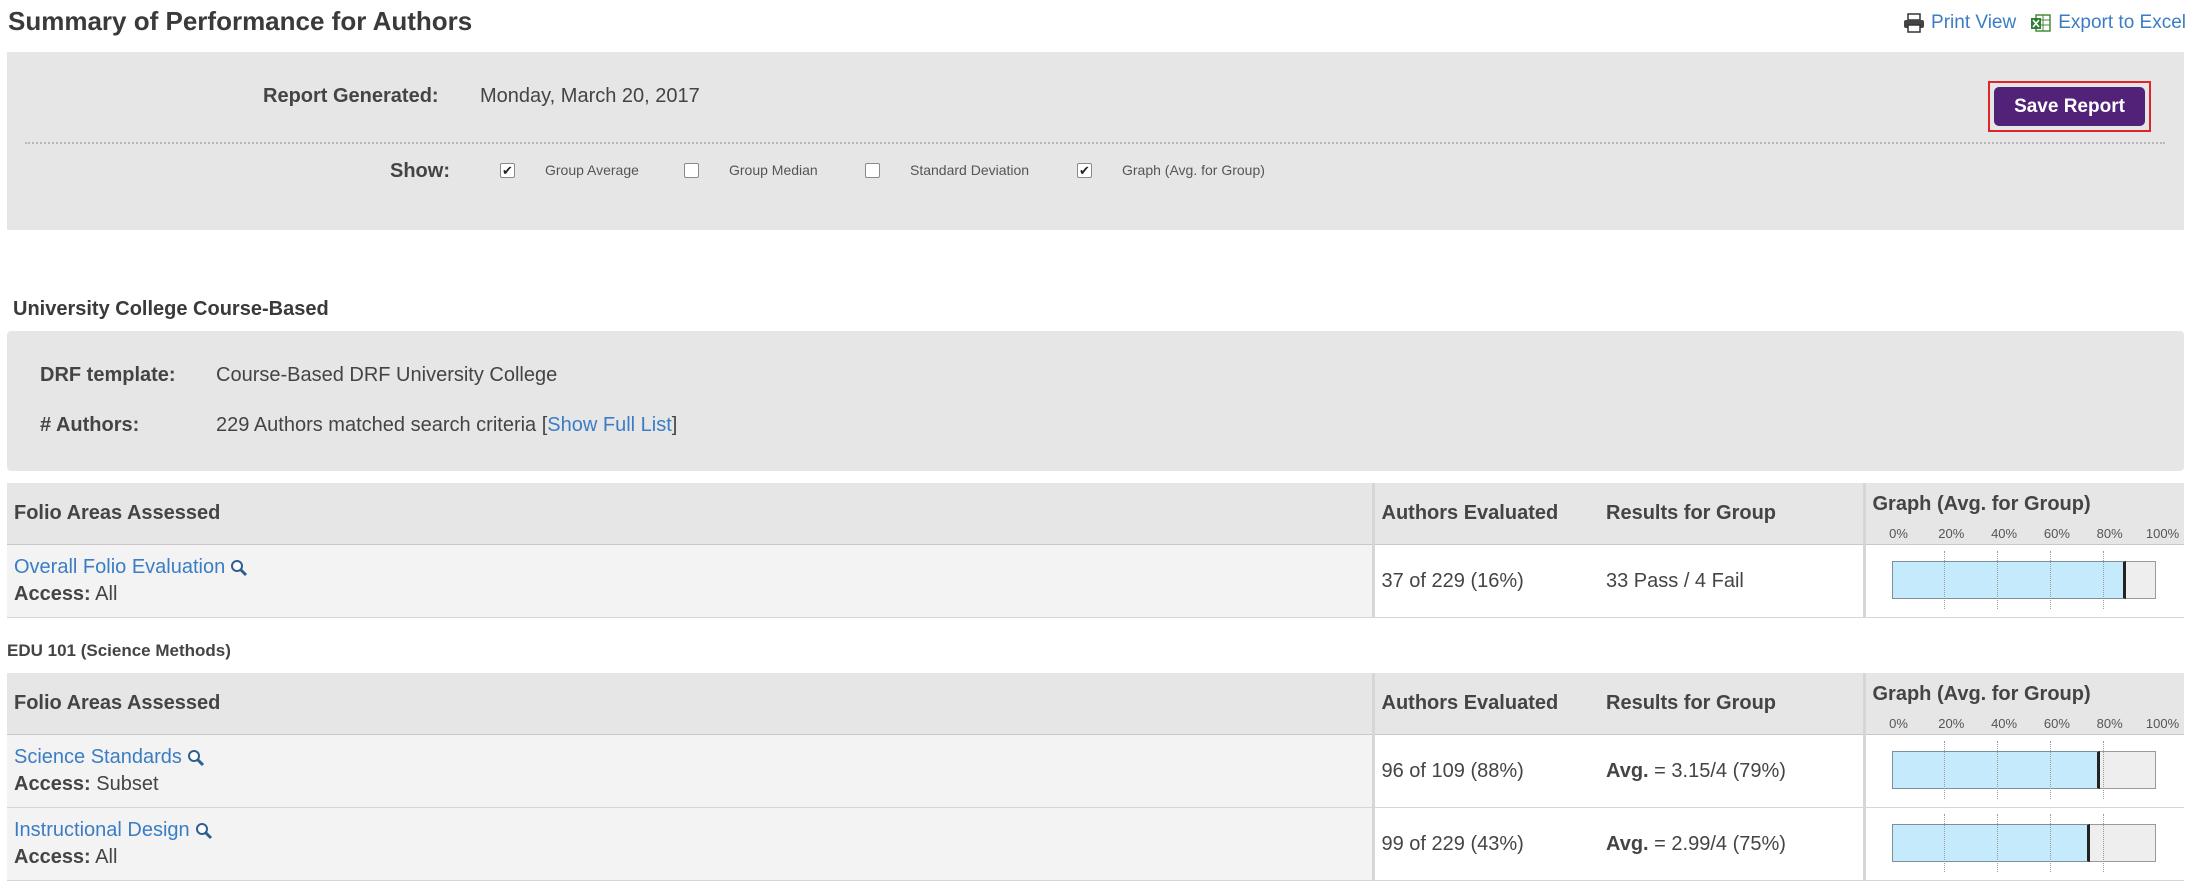 Image resolution: width=2194 pixels, height=883 pixels. I want to click on access-value: All, so click(106, 594).